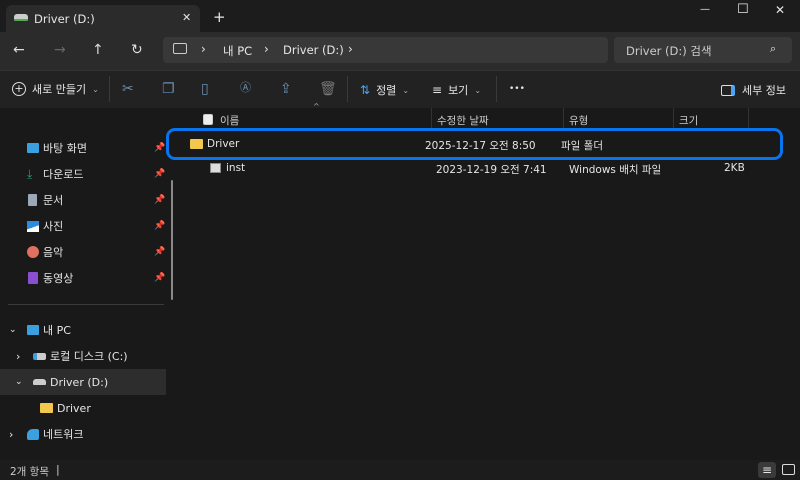  What do you see at coordinates (223, 144) in the screenshot?
I see `file-name: Driver` at bounding box center [223, 144].